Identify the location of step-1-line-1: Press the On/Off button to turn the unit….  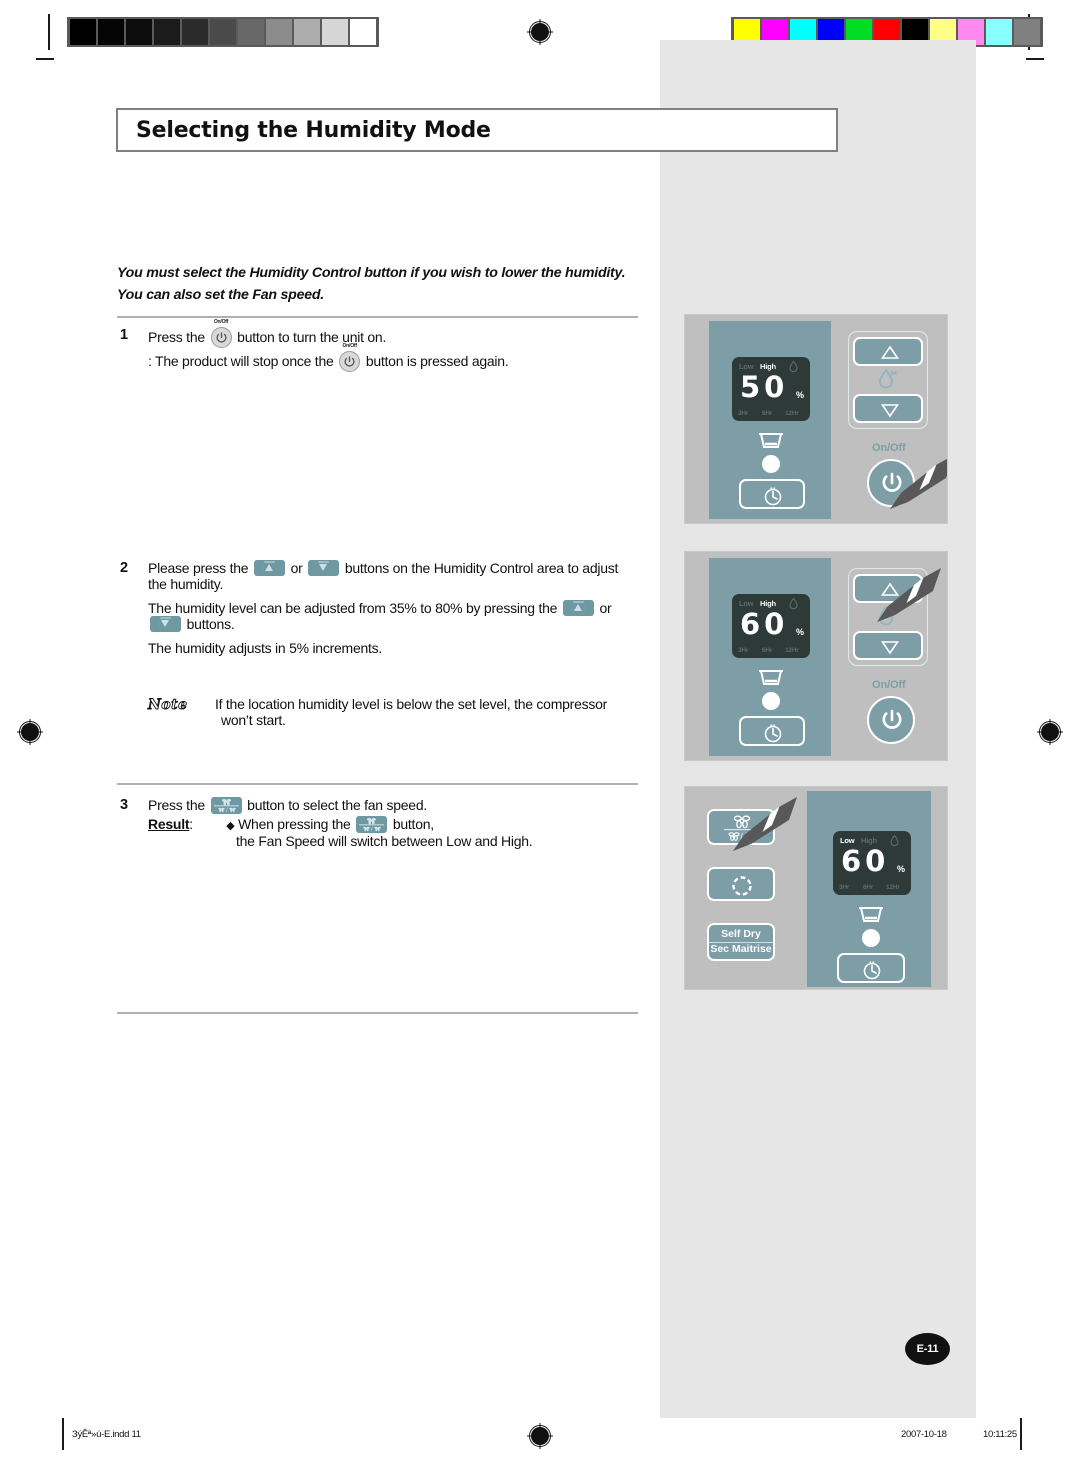
(398, 333).